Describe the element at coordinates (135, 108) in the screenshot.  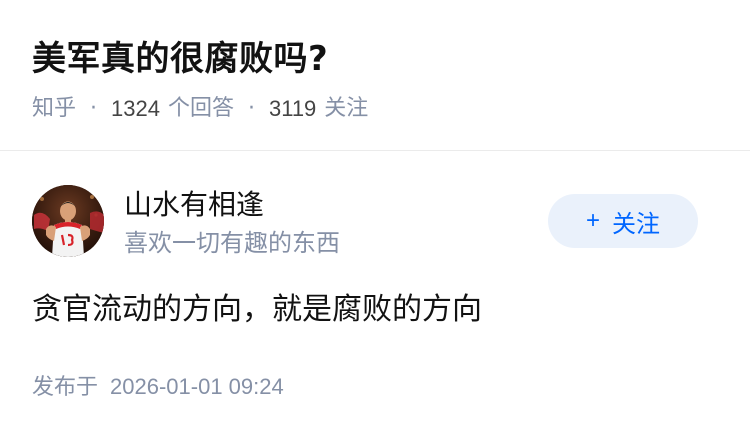
I see `answer-count: 1324` at that location.